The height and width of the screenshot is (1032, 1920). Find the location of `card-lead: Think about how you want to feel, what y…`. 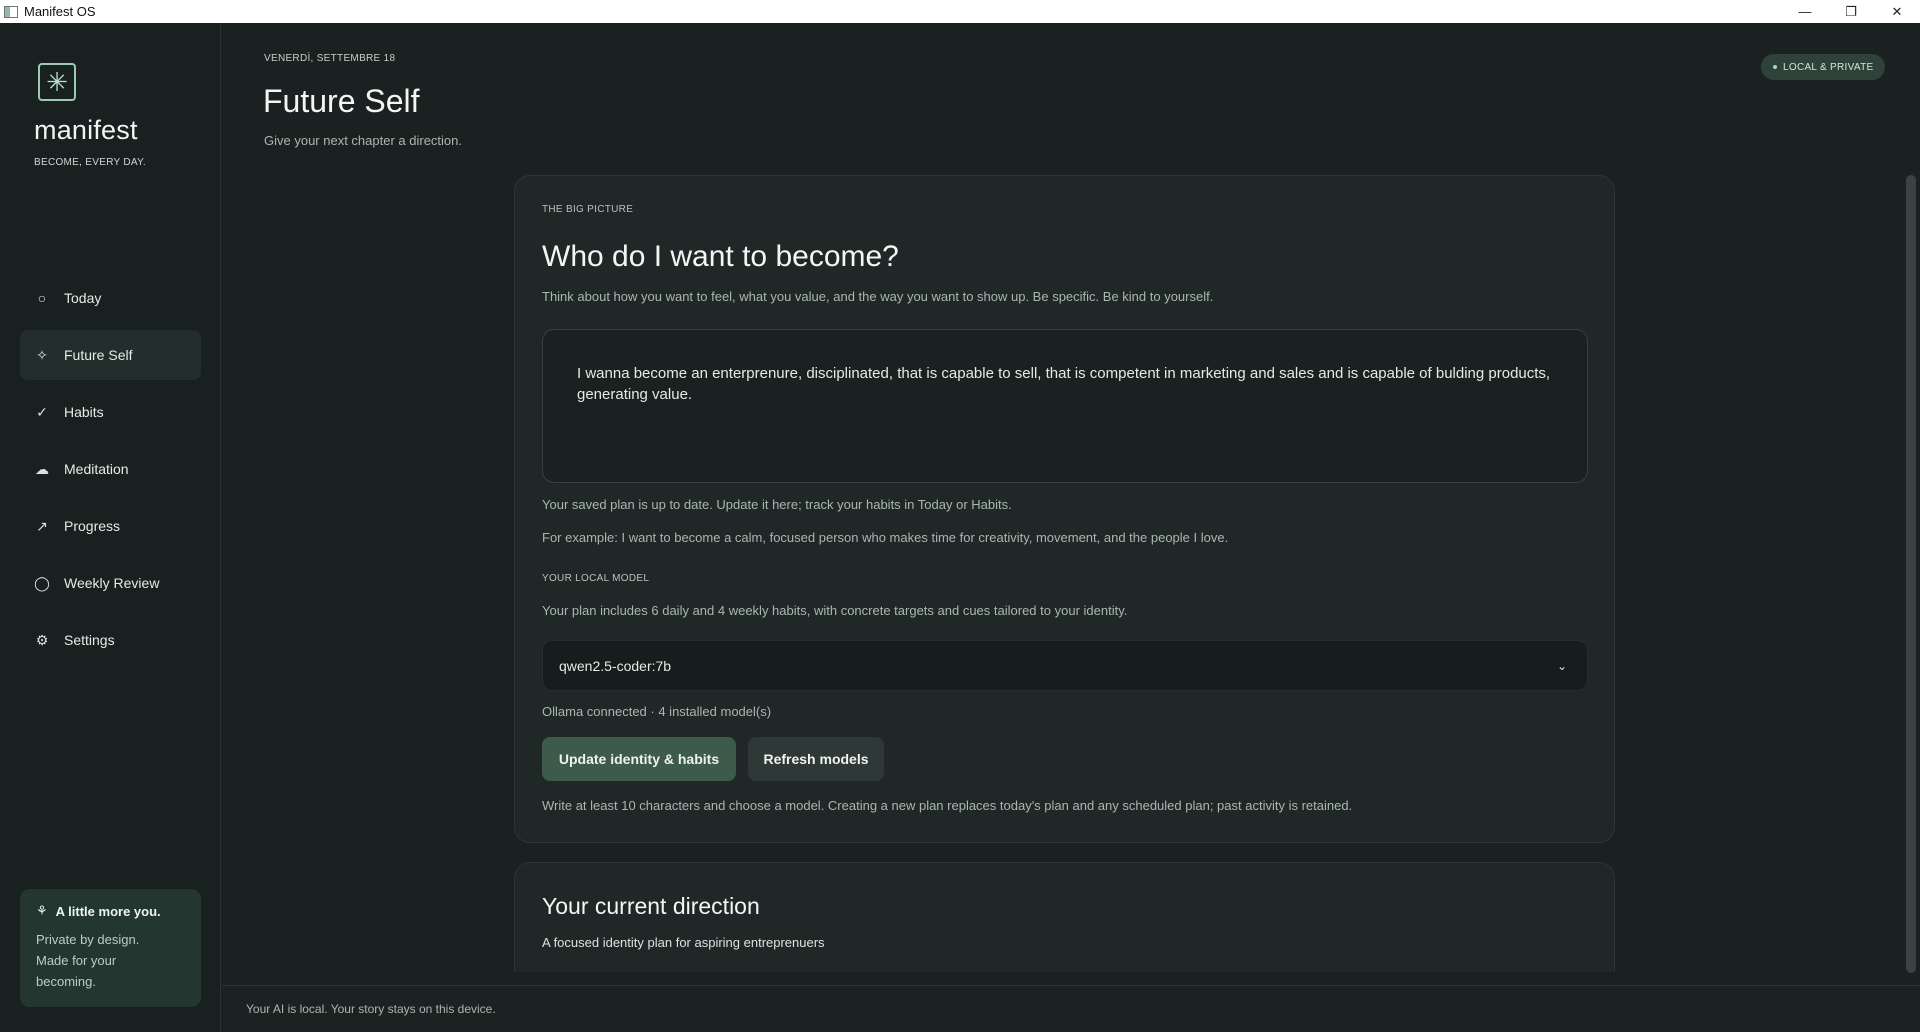

card-lead: Think about how you want to feel, what y… is located at coordinates (878, 296).